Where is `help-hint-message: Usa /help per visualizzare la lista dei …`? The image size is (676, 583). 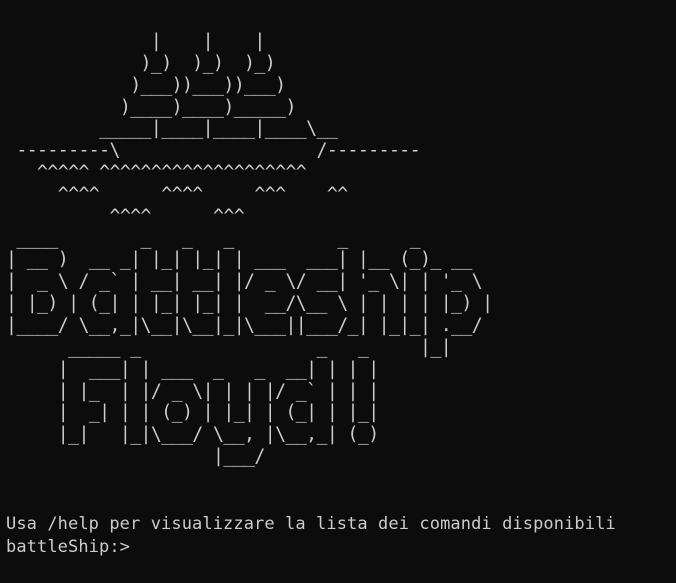 help-hint-message: Usa /help per visualizzare la lista dei … is located at coordinates (311, 524).